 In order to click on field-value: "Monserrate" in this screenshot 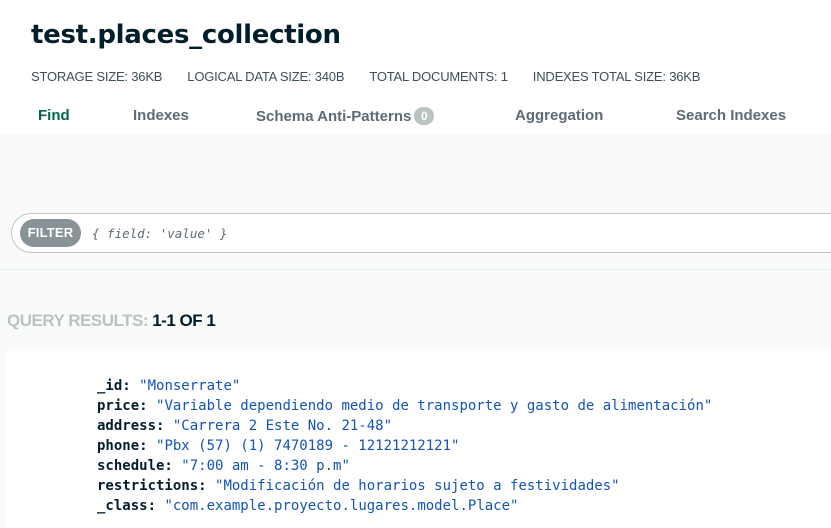, I will do `click(190, 386)`.